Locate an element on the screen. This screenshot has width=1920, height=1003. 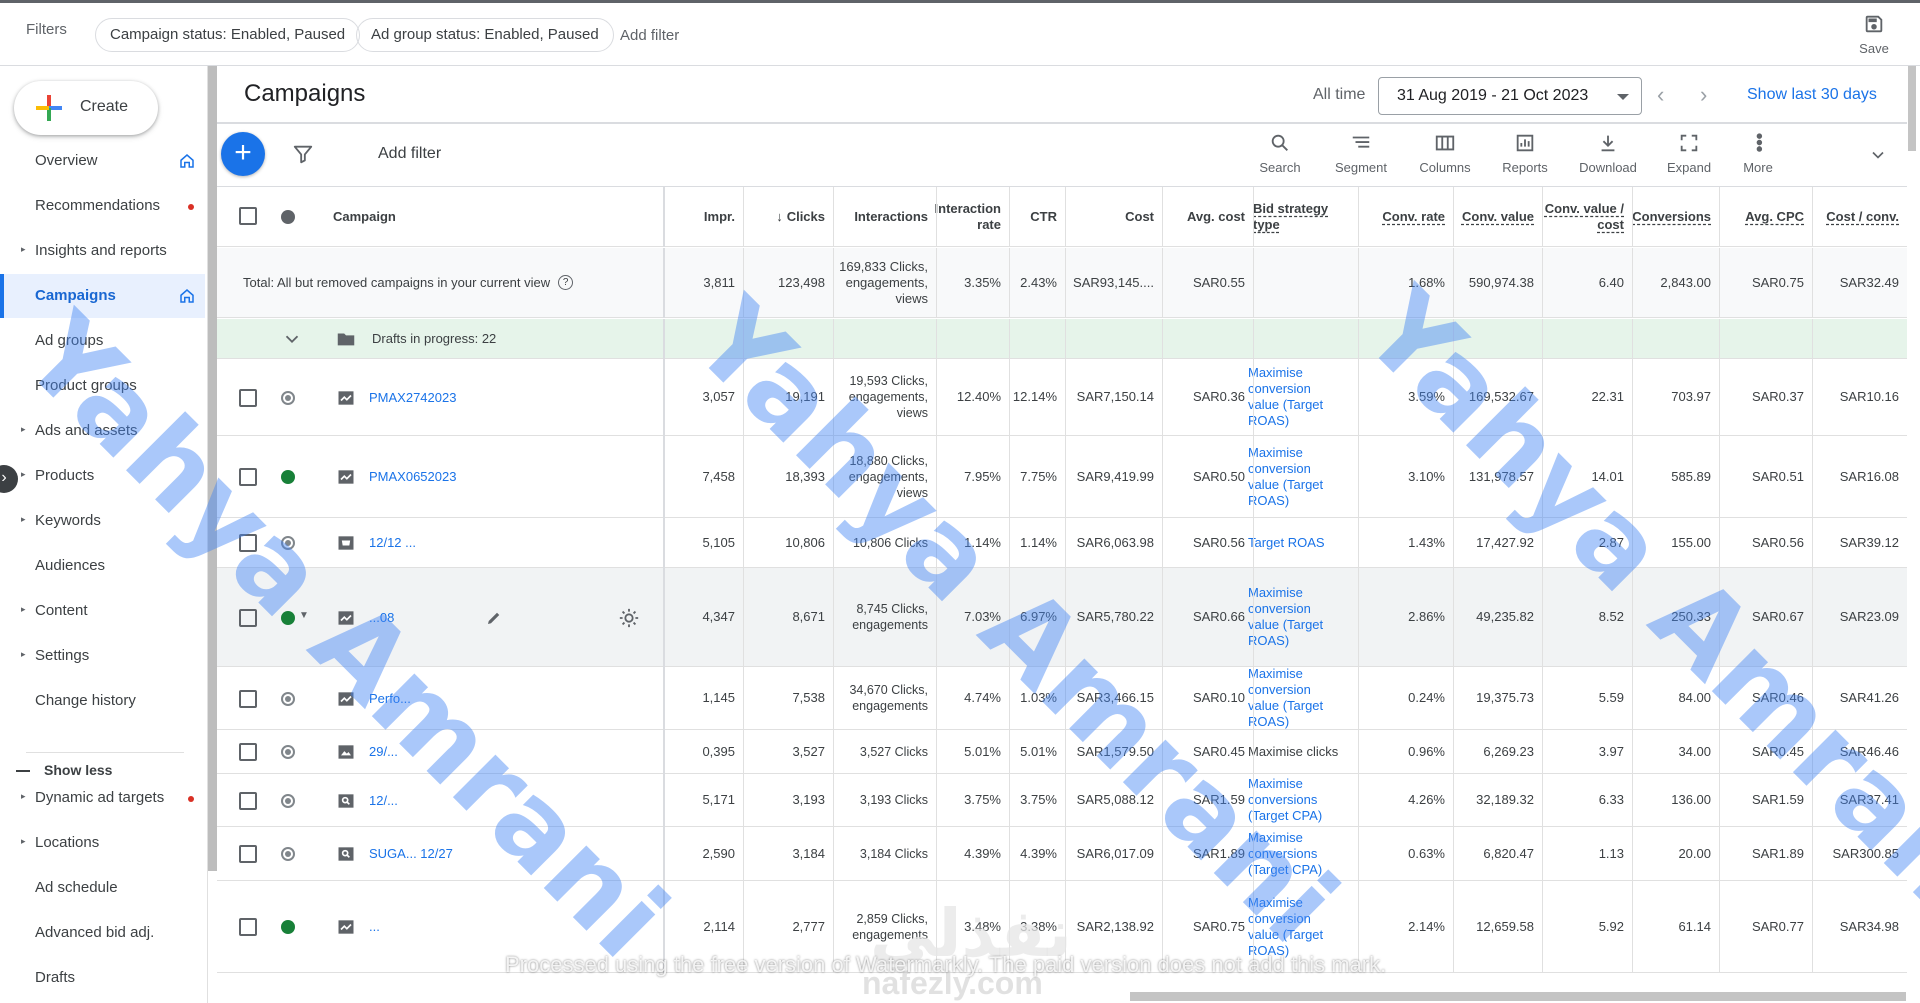
toolbar-add-filter: Add filter is located at coordinates (409, 154).